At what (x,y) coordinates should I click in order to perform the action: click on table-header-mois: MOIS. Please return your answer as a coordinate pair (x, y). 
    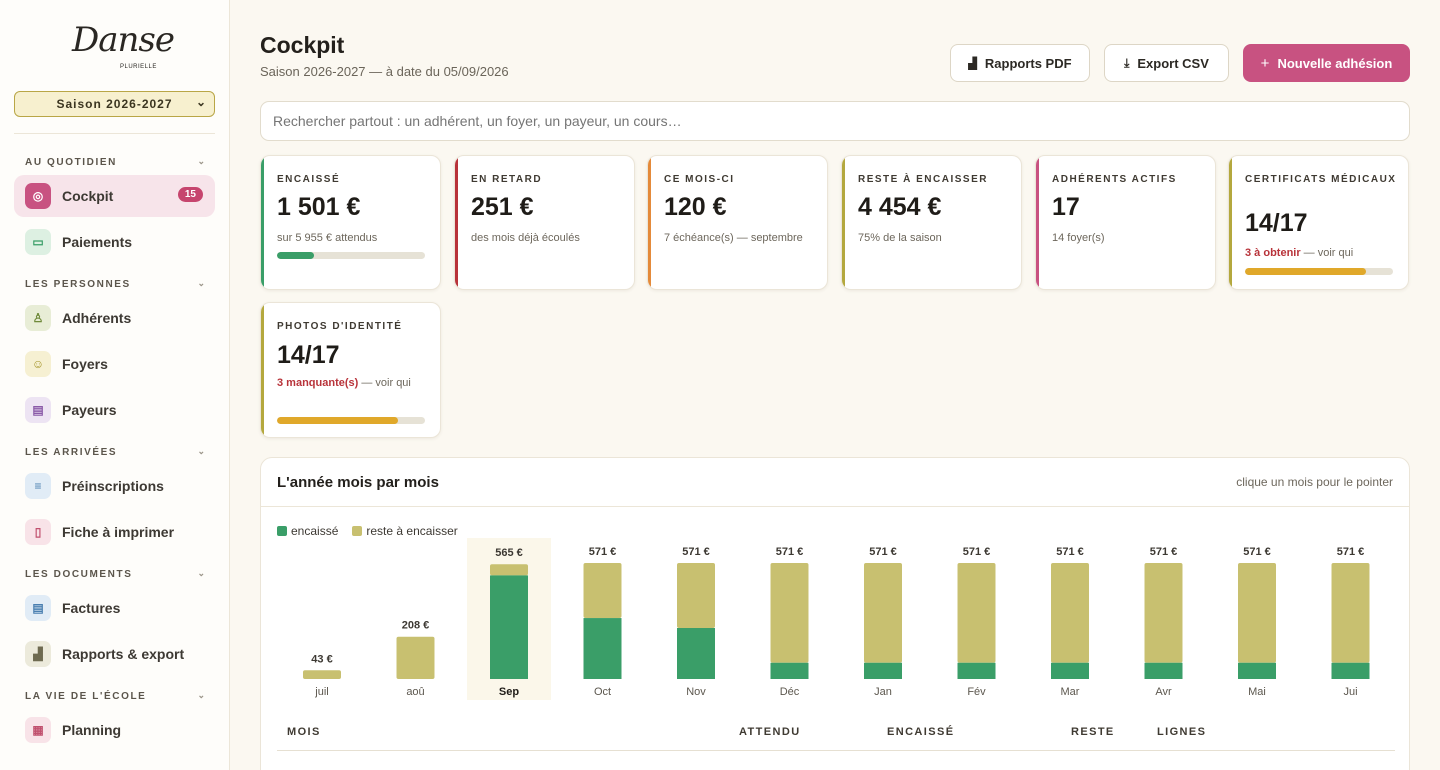
    Looking at the image, I should click on (304, 732).